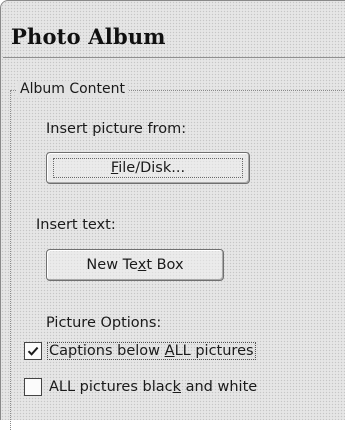 Image resolution: width=345 pixels, height=430 pixels. Describe the element at coordinates (107, 351) in the screenshot. I see `captions-label-pre: Captions below` at that location.